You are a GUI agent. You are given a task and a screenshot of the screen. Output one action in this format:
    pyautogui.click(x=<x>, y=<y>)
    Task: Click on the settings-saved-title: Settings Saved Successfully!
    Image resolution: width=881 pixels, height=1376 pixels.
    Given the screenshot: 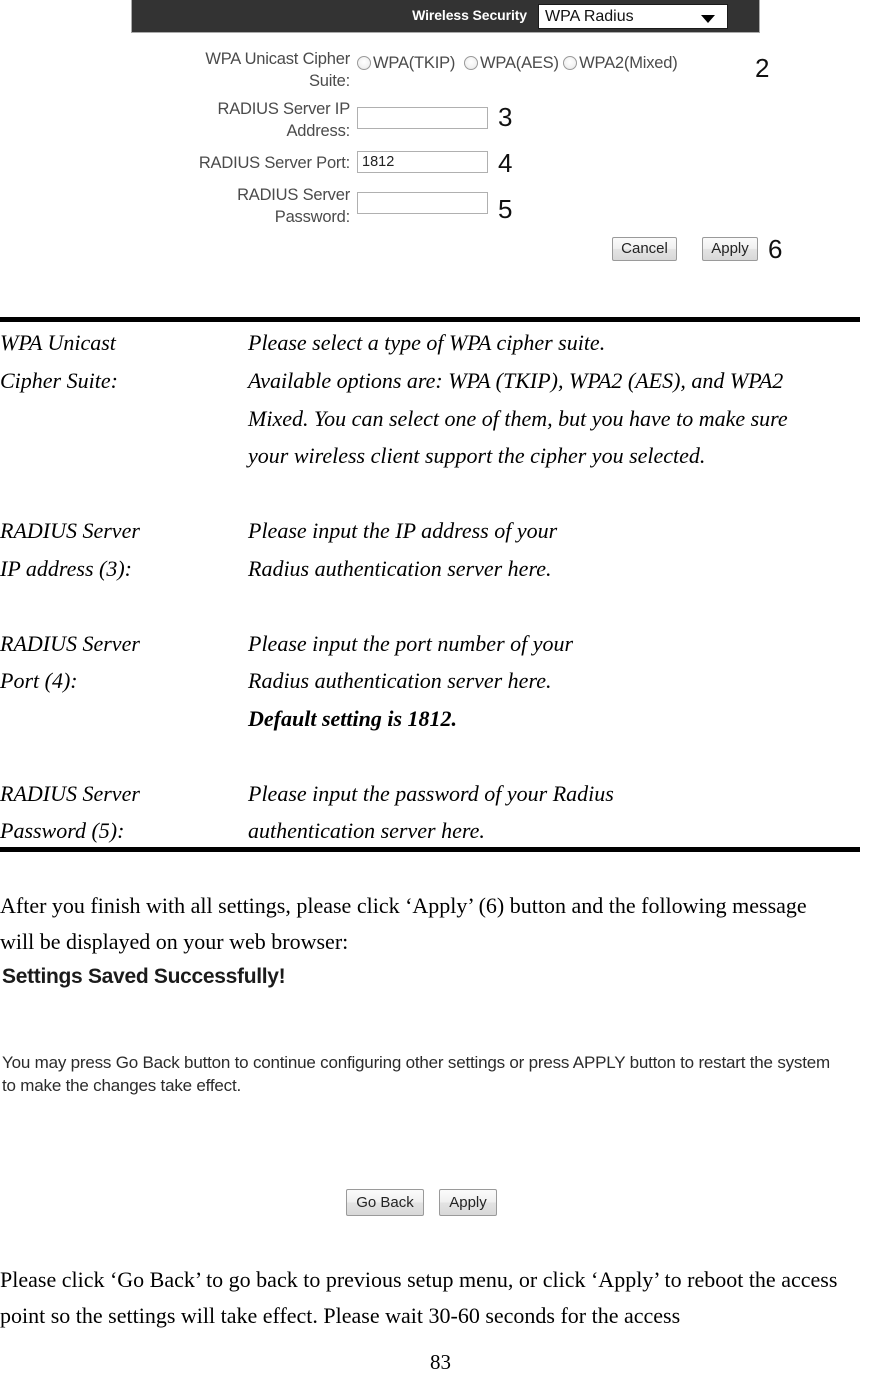 What is the action you would take?
    pyautogui.click(x=144, y=976)
    